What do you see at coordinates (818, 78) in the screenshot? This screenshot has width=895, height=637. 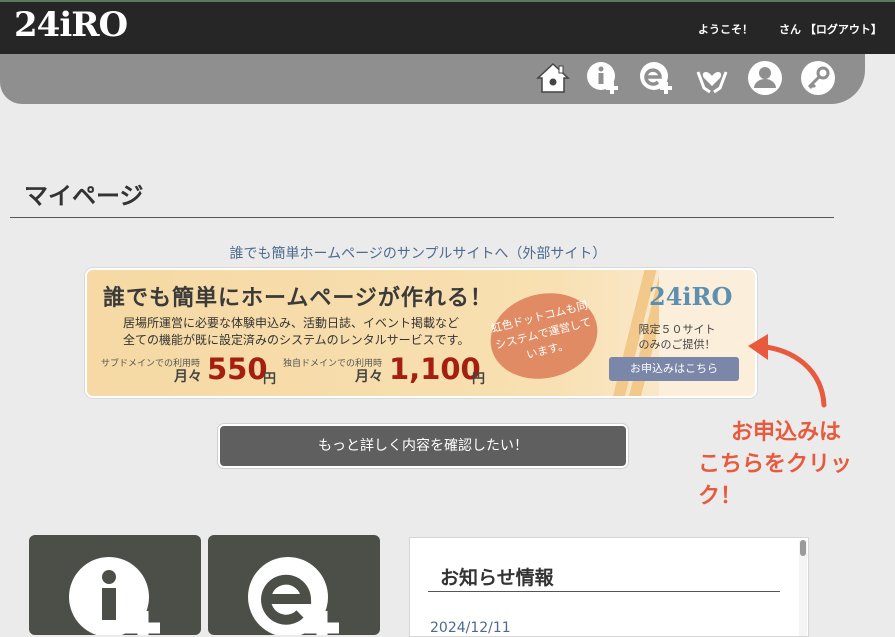 I see `key-icon` at bounding box center [818, 78].